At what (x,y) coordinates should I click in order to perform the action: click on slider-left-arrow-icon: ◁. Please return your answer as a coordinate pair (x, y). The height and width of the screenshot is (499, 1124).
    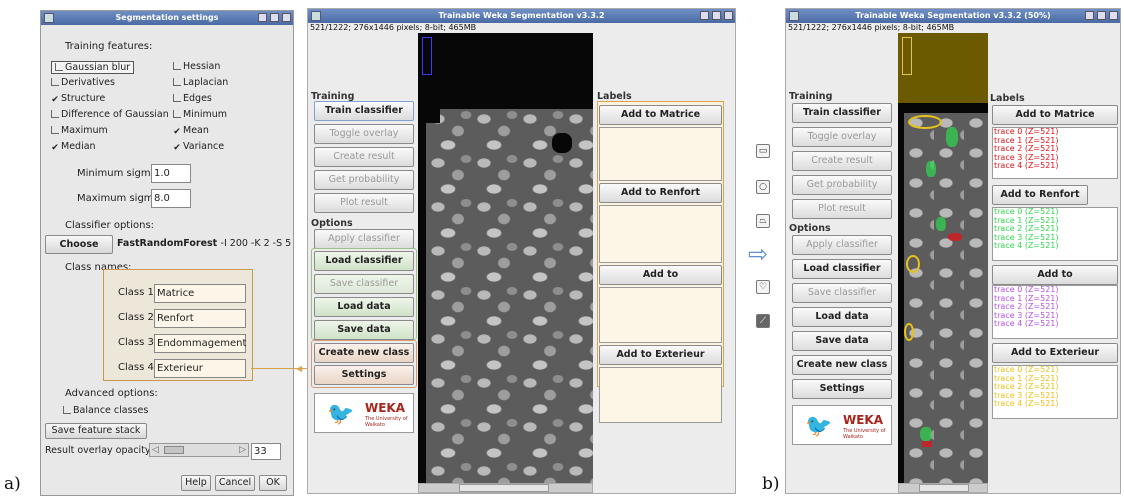
    Looking at the image, I should click on (155, 450).